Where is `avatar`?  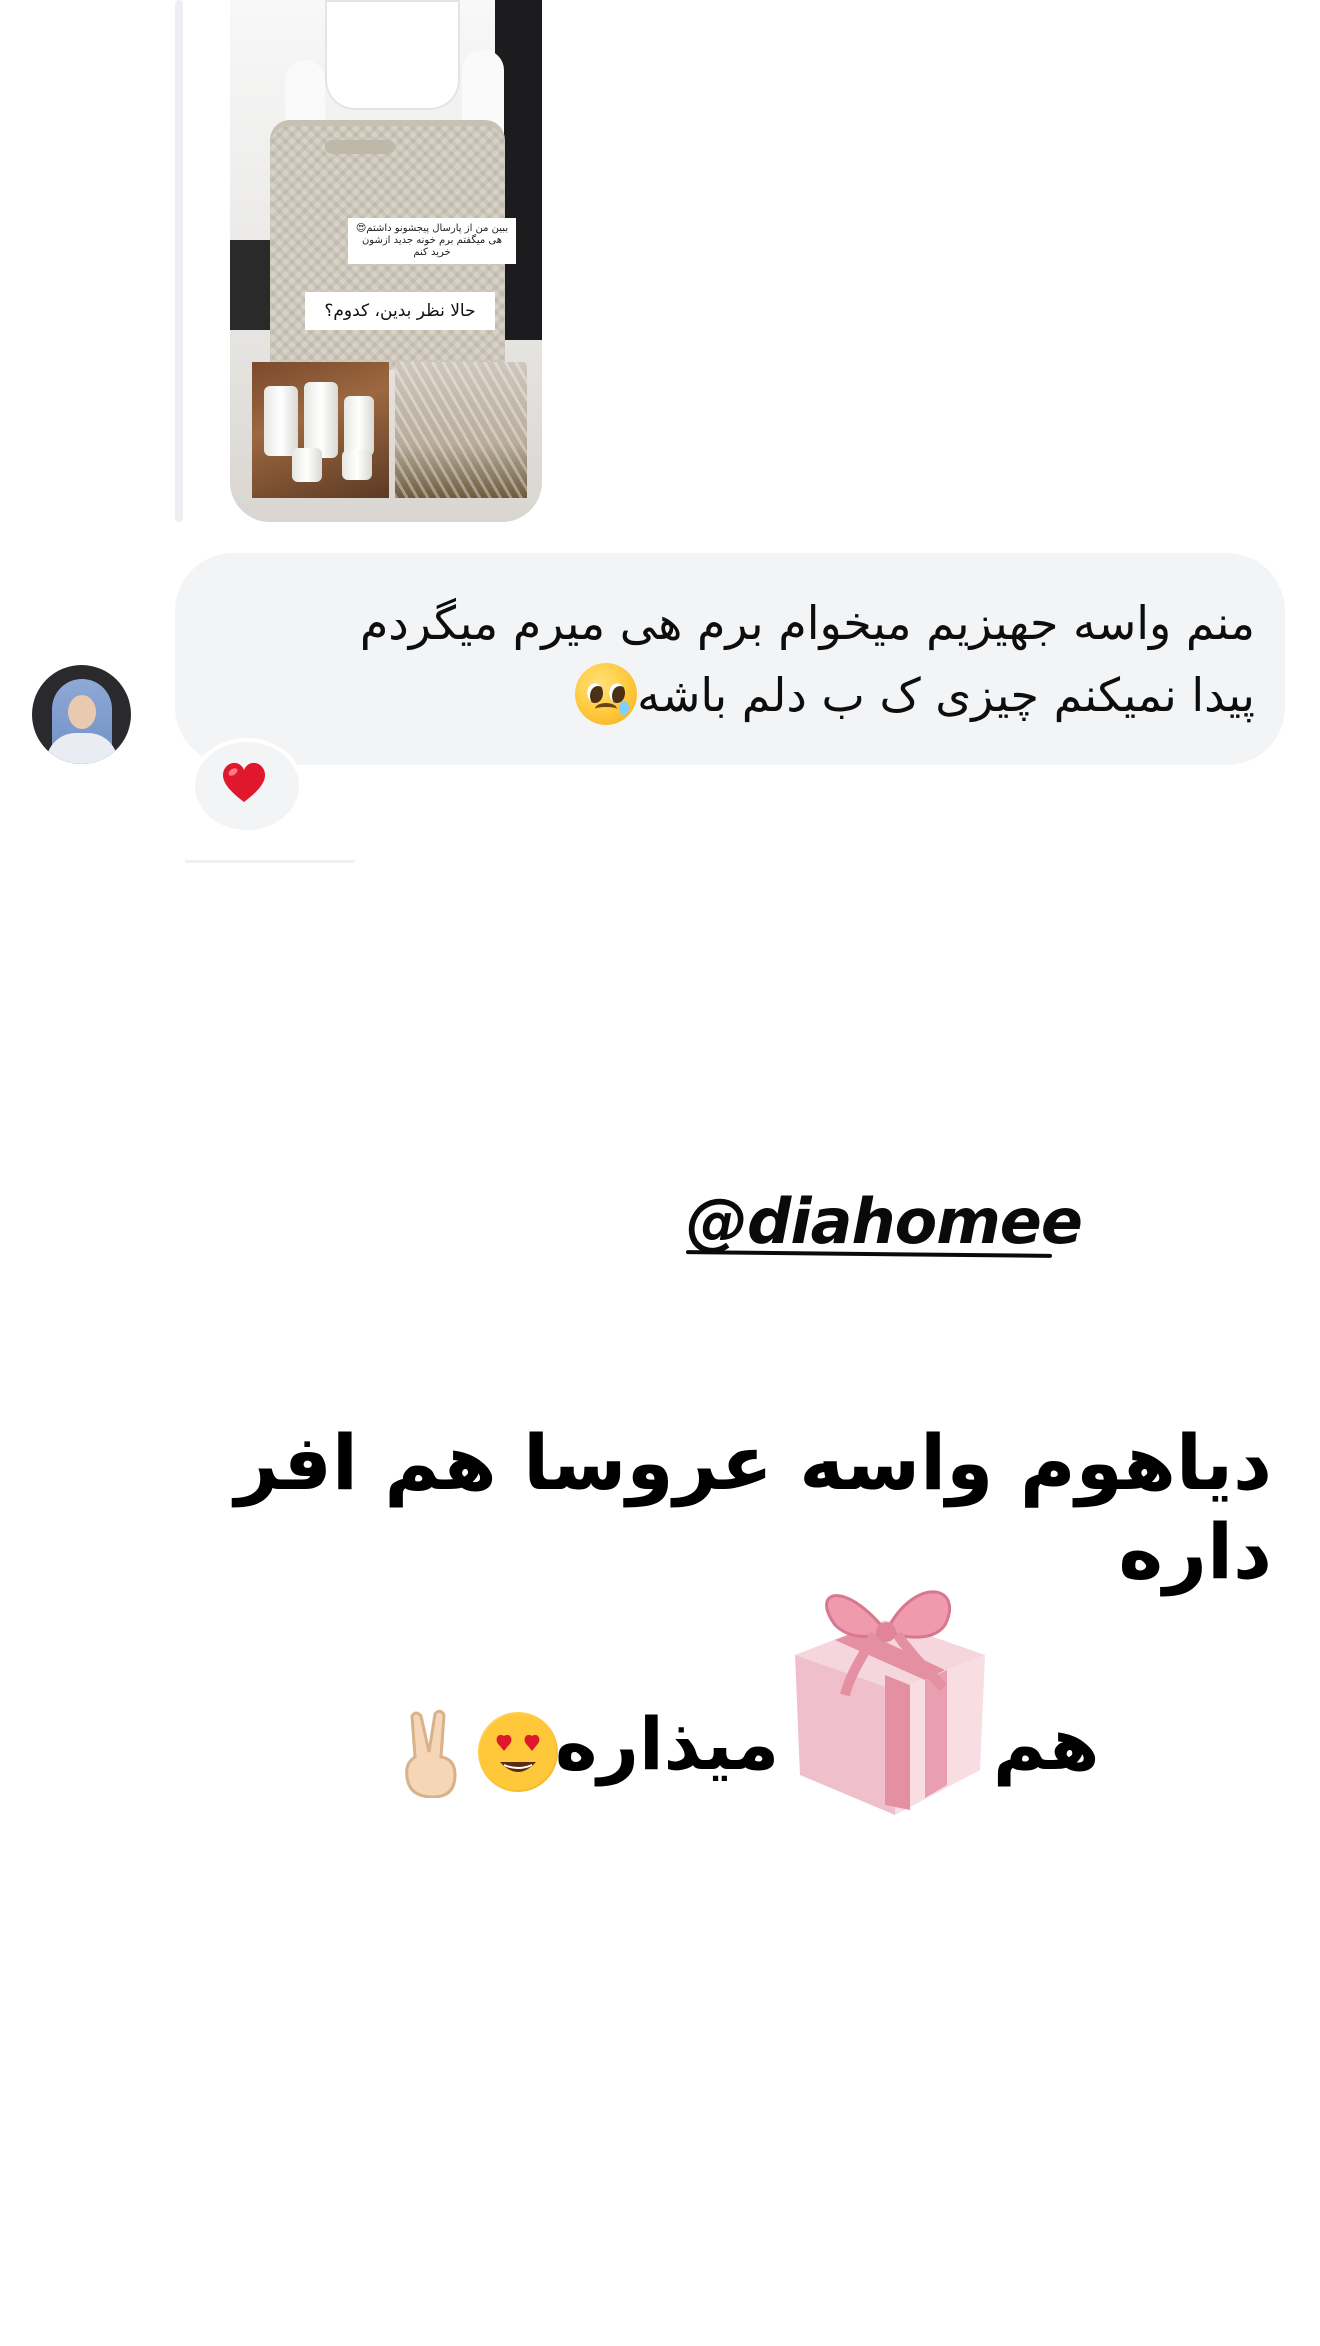
avatar is located at coordinates (81, 714).